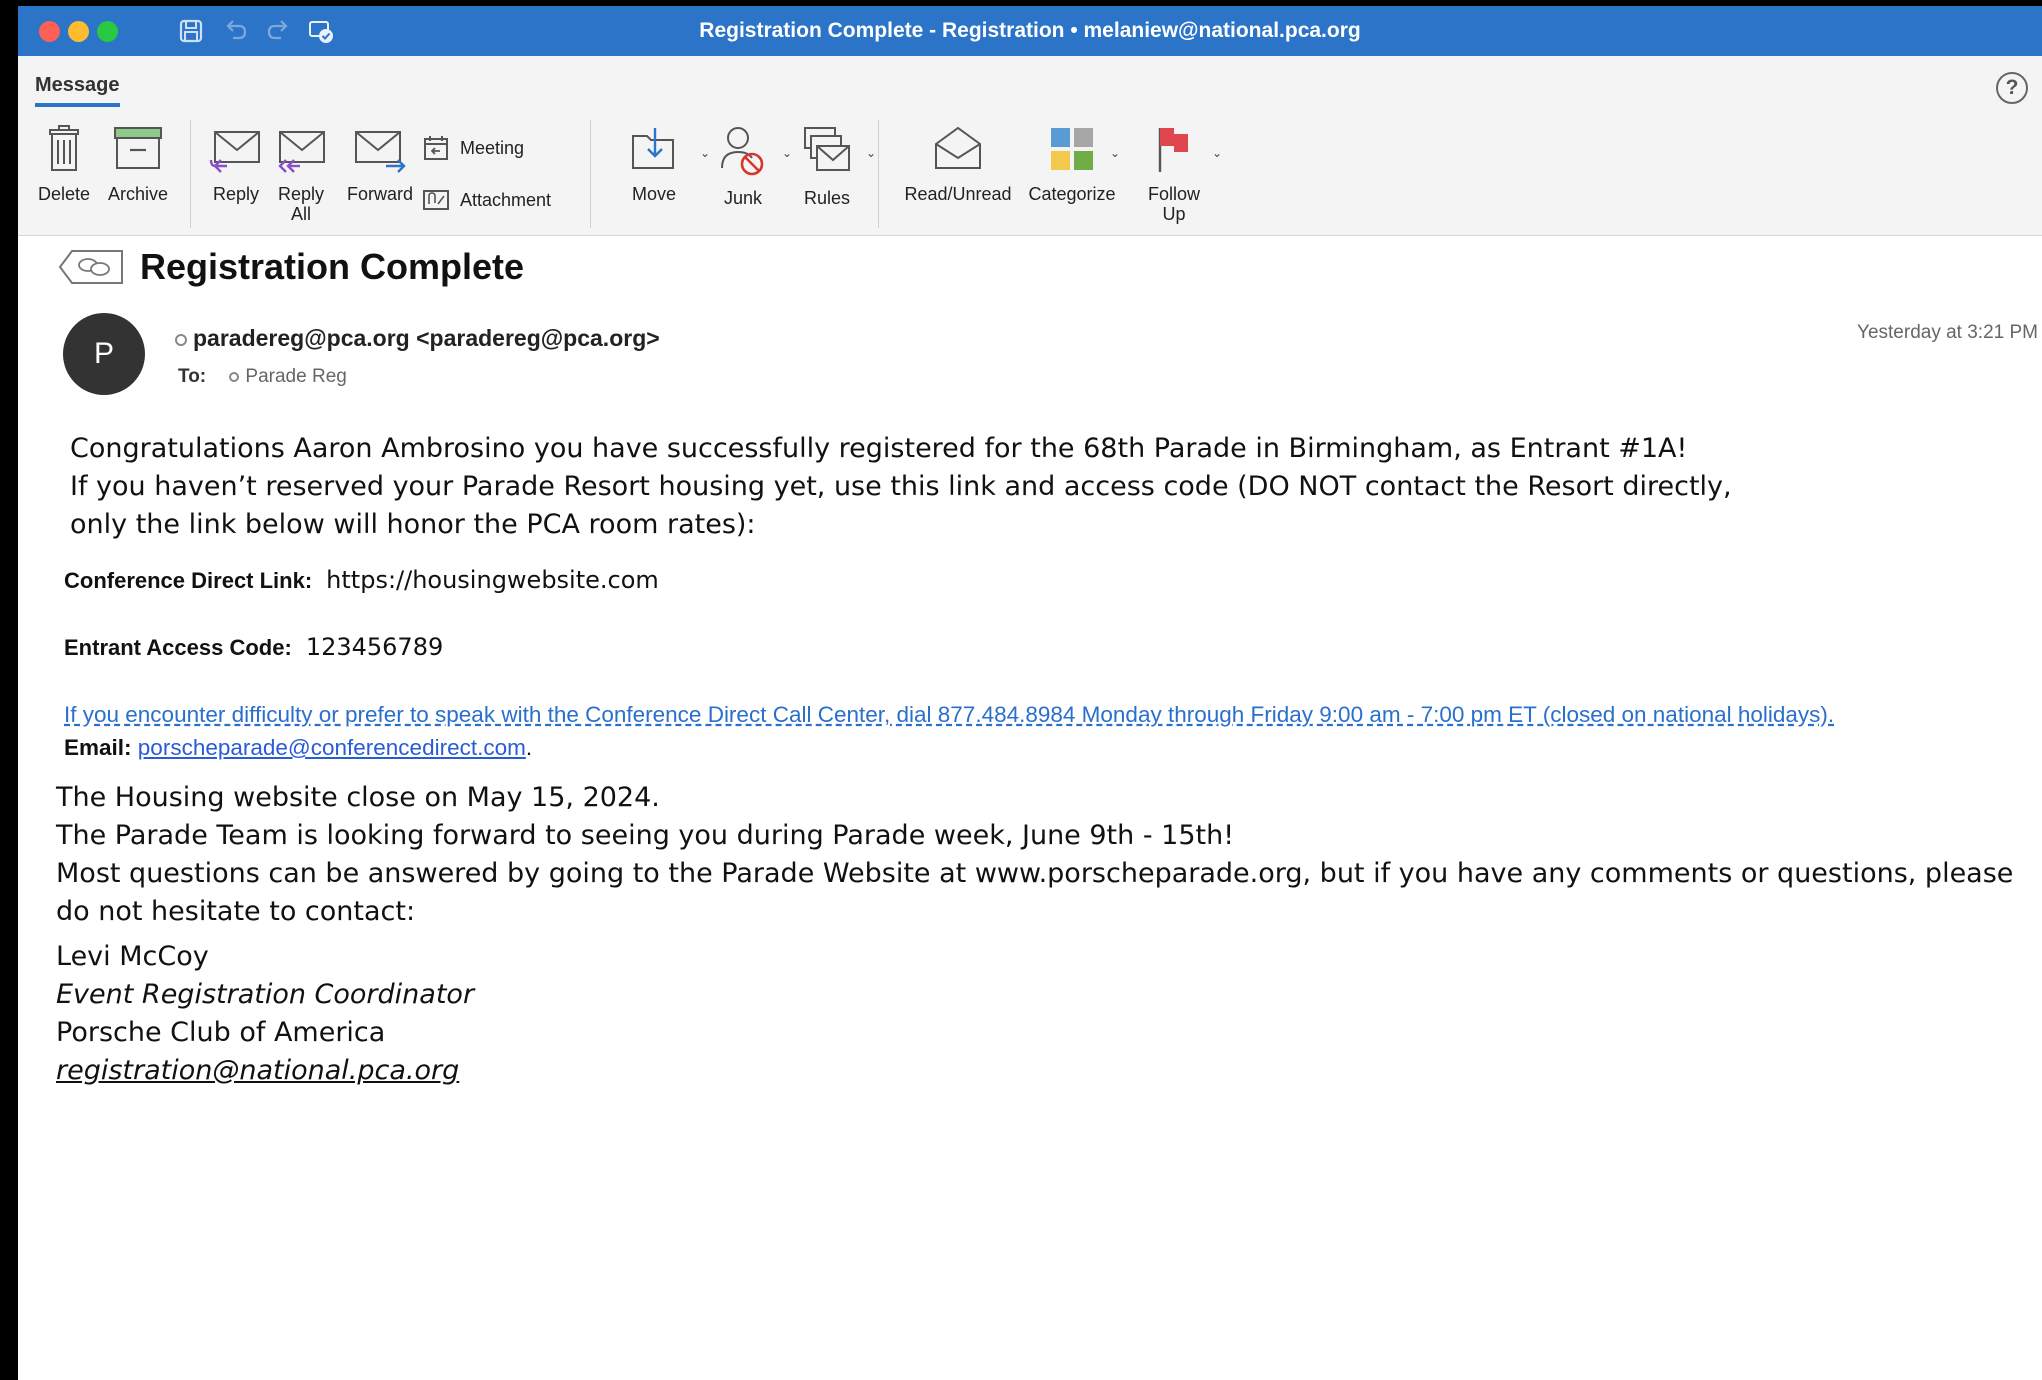 The image size is (2042, 1380). I want to click on read-unread-button: Read/Unread, so click(958, 164).